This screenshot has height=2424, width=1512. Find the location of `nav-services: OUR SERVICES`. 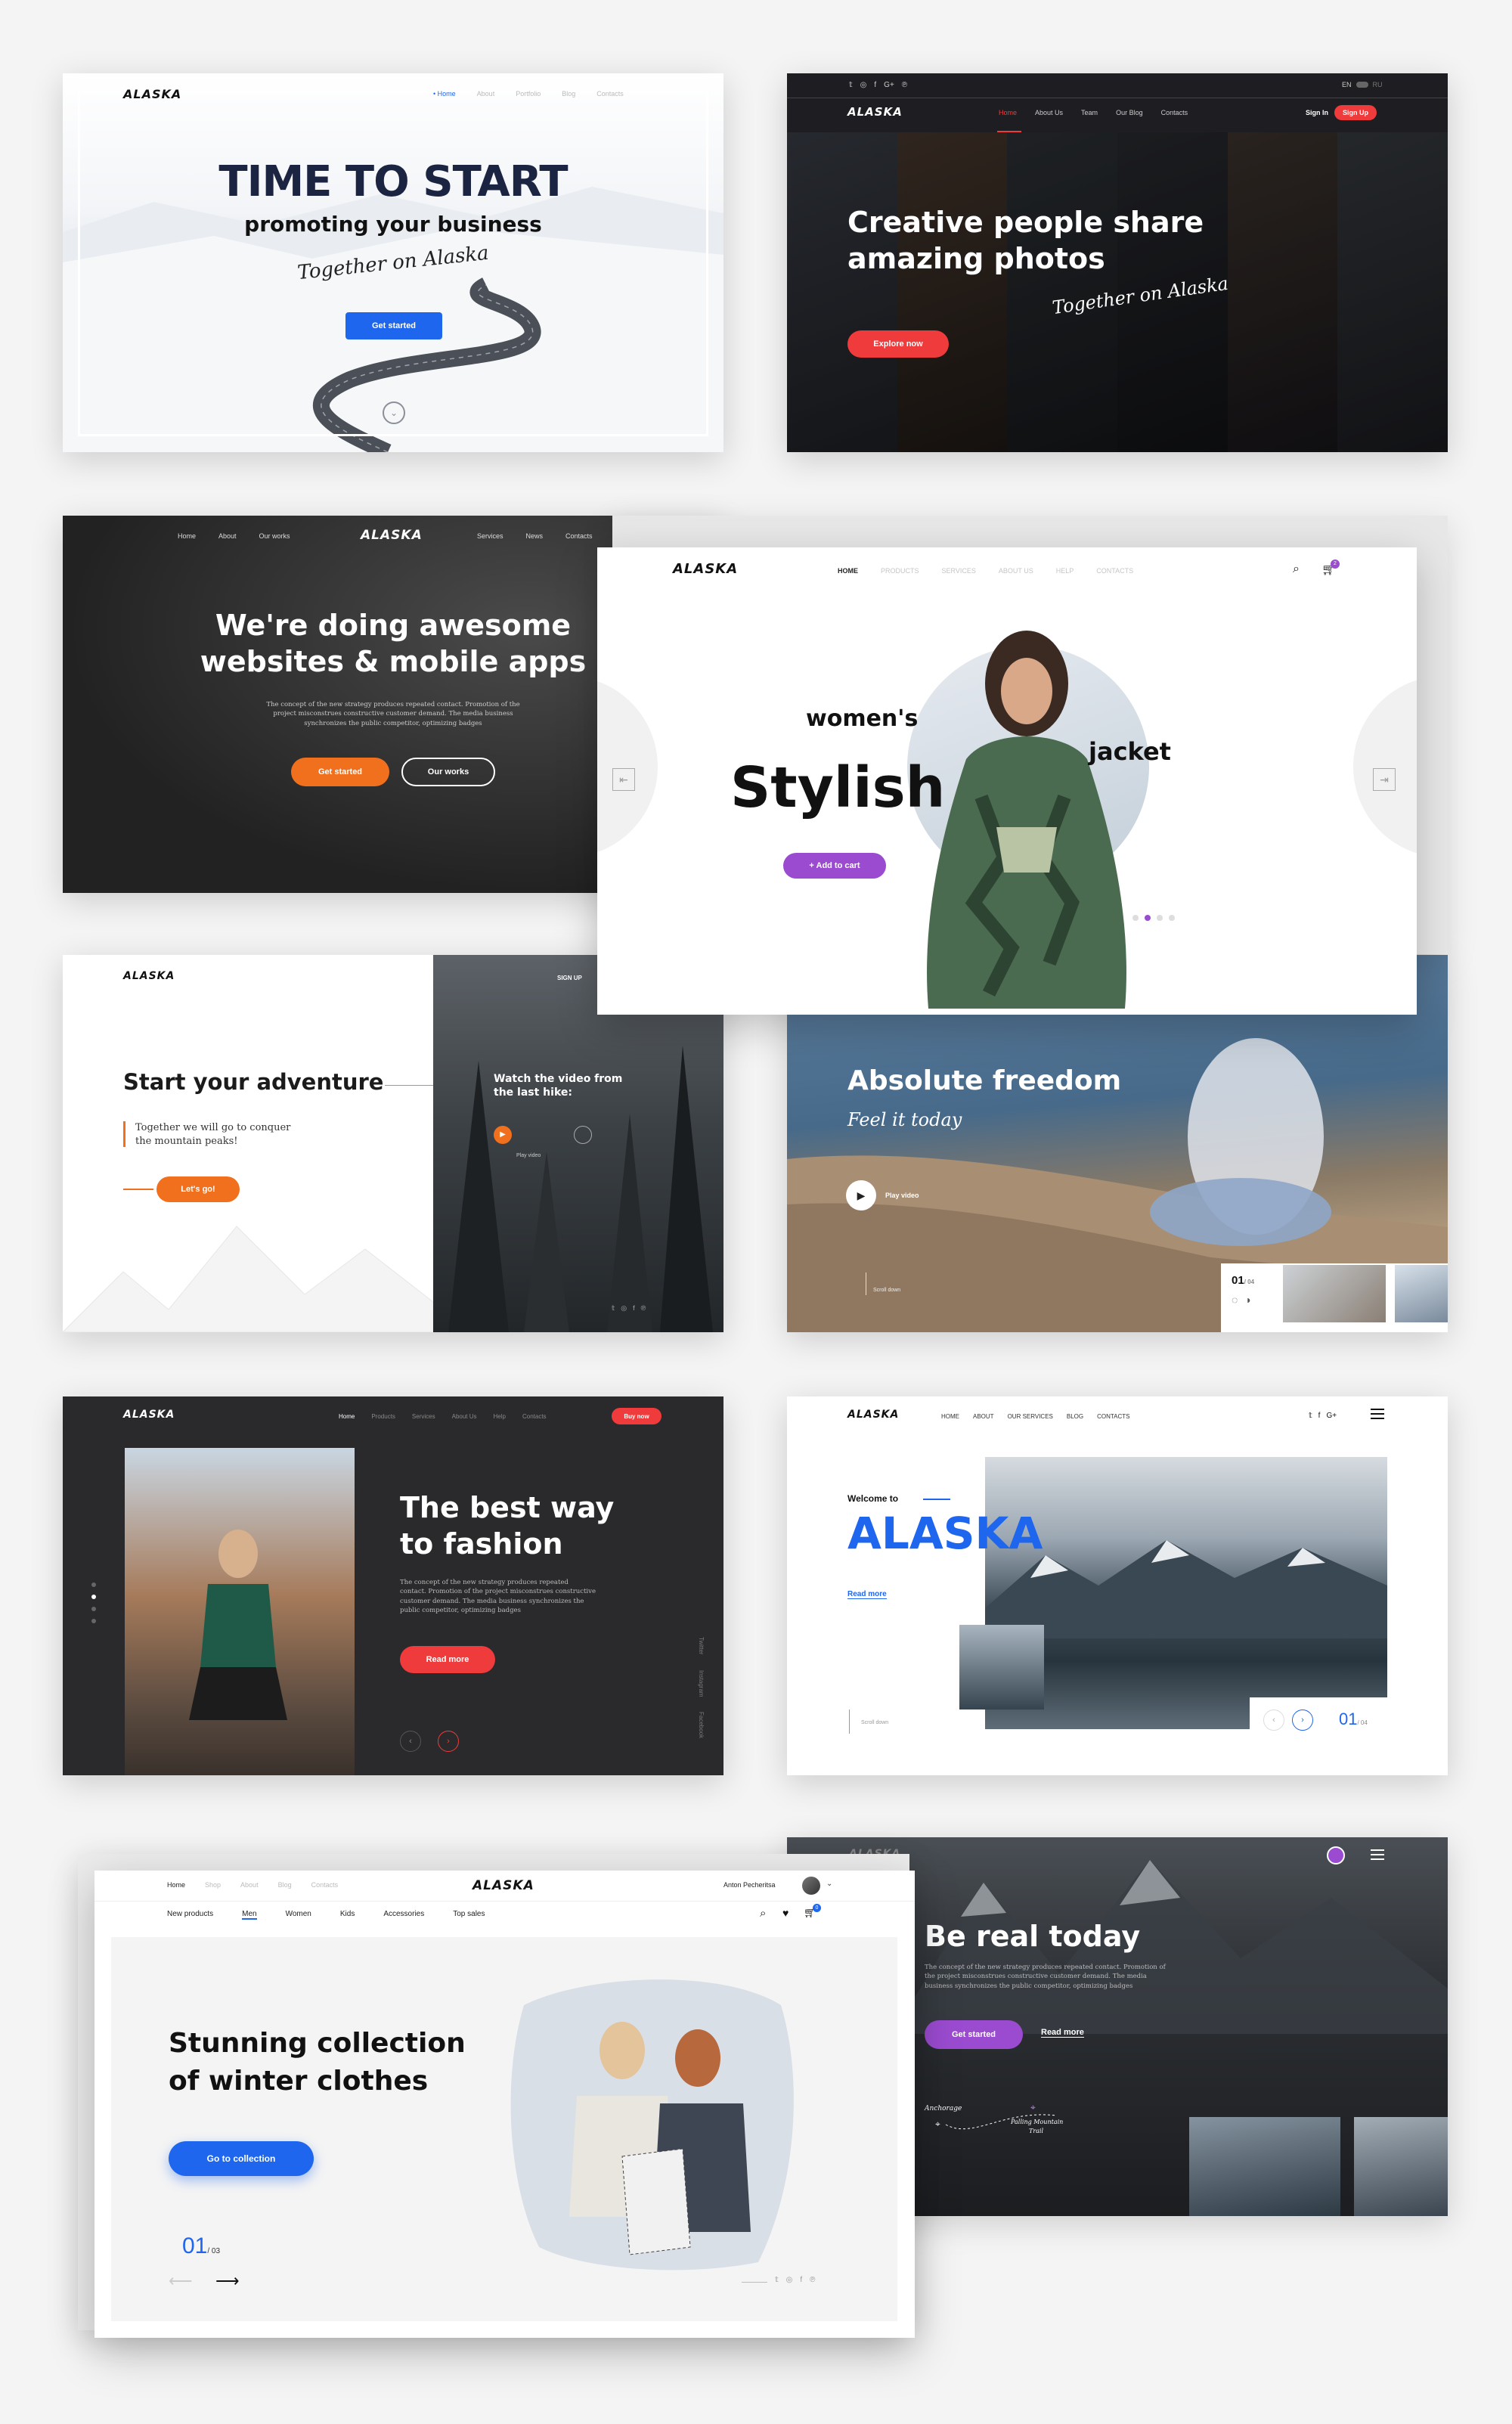

nav-services: OUR SERVICES is located at coordinates (1030, 1416).